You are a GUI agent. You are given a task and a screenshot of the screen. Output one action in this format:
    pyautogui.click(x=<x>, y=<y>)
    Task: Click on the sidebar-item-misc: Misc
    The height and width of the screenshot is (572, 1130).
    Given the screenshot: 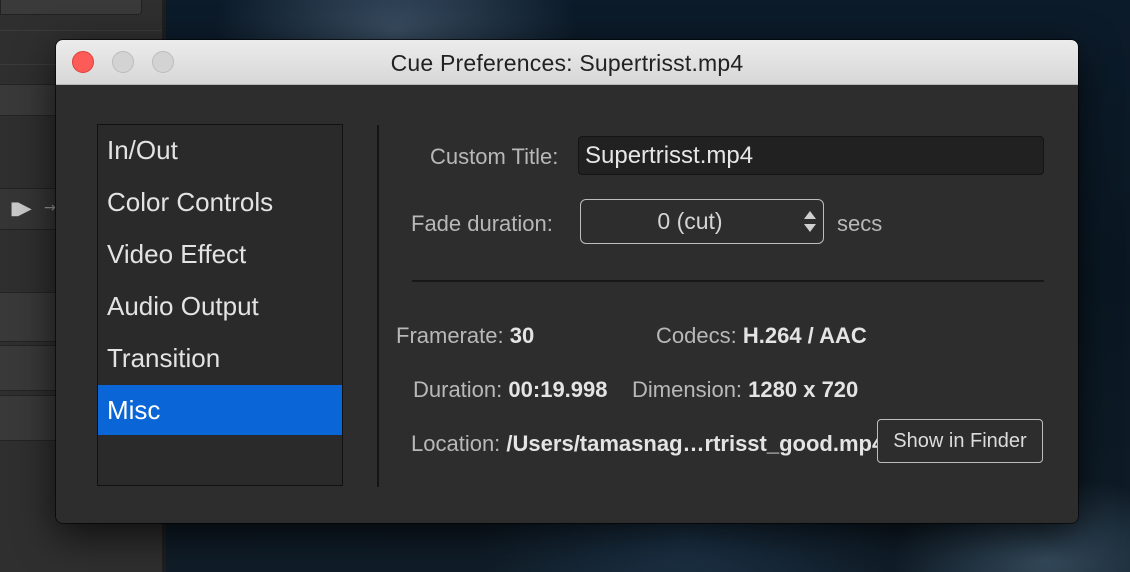 What is the action you would take?
    pyautogui.click(x=220, y=410)
    